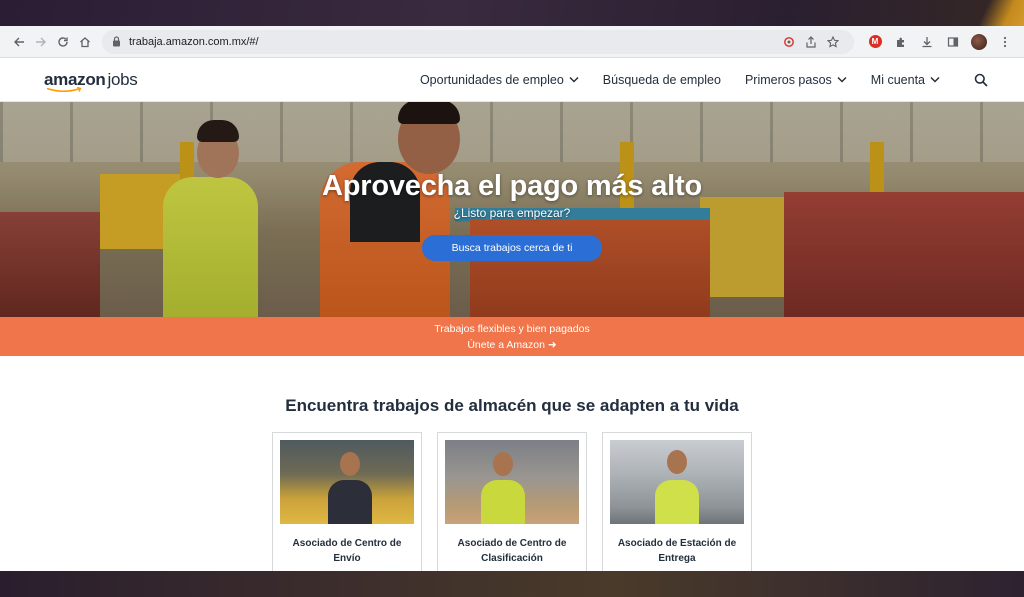  Describe the element at coordinates (953, 42) in the screenshot. I see `side-panel-icon` at that location.